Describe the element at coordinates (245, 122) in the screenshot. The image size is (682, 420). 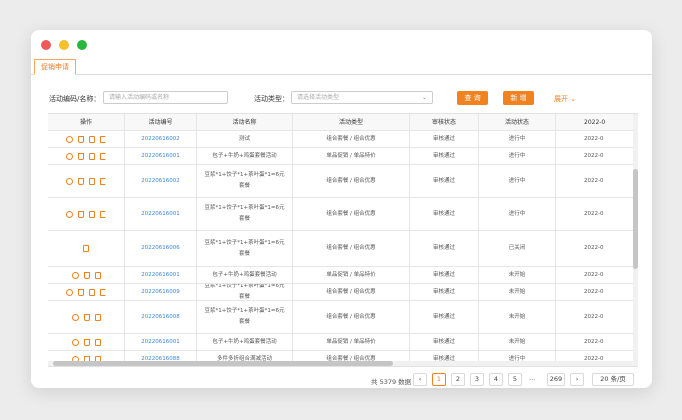
I see `header-name: 活动名称` at that location.